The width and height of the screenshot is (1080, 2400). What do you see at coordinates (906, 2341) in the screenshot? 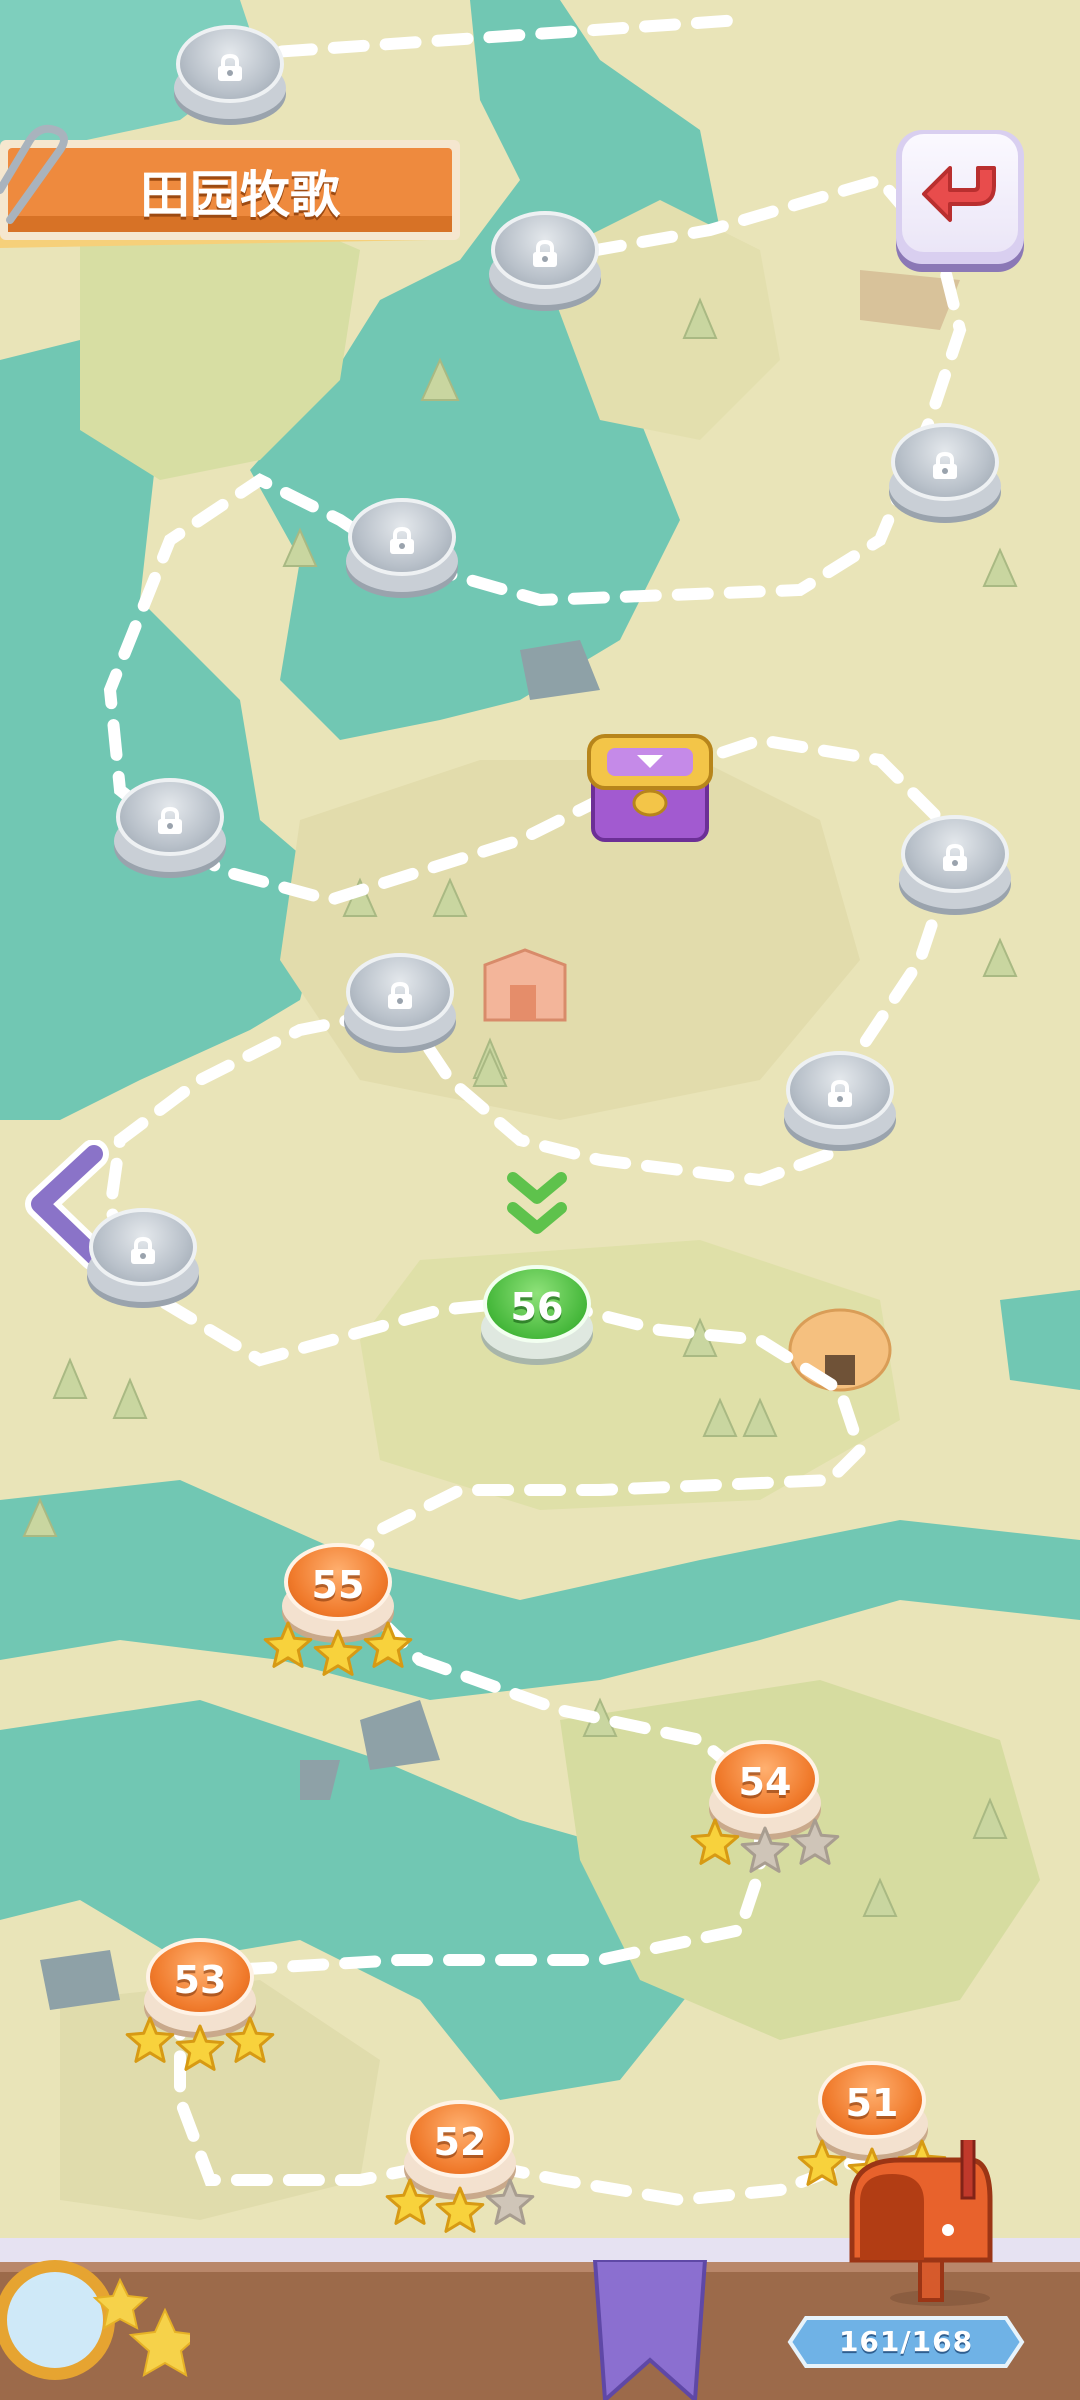
I see `progress-count: 161/168` at bounding box center [906, 2341].